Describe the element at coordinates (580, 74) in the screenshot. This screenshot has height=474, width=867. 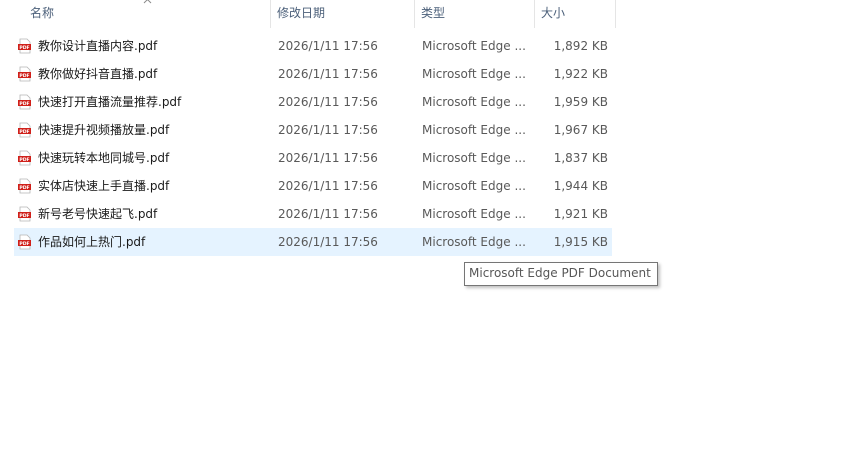
I see `file-size: 1,922 KB` at that location.